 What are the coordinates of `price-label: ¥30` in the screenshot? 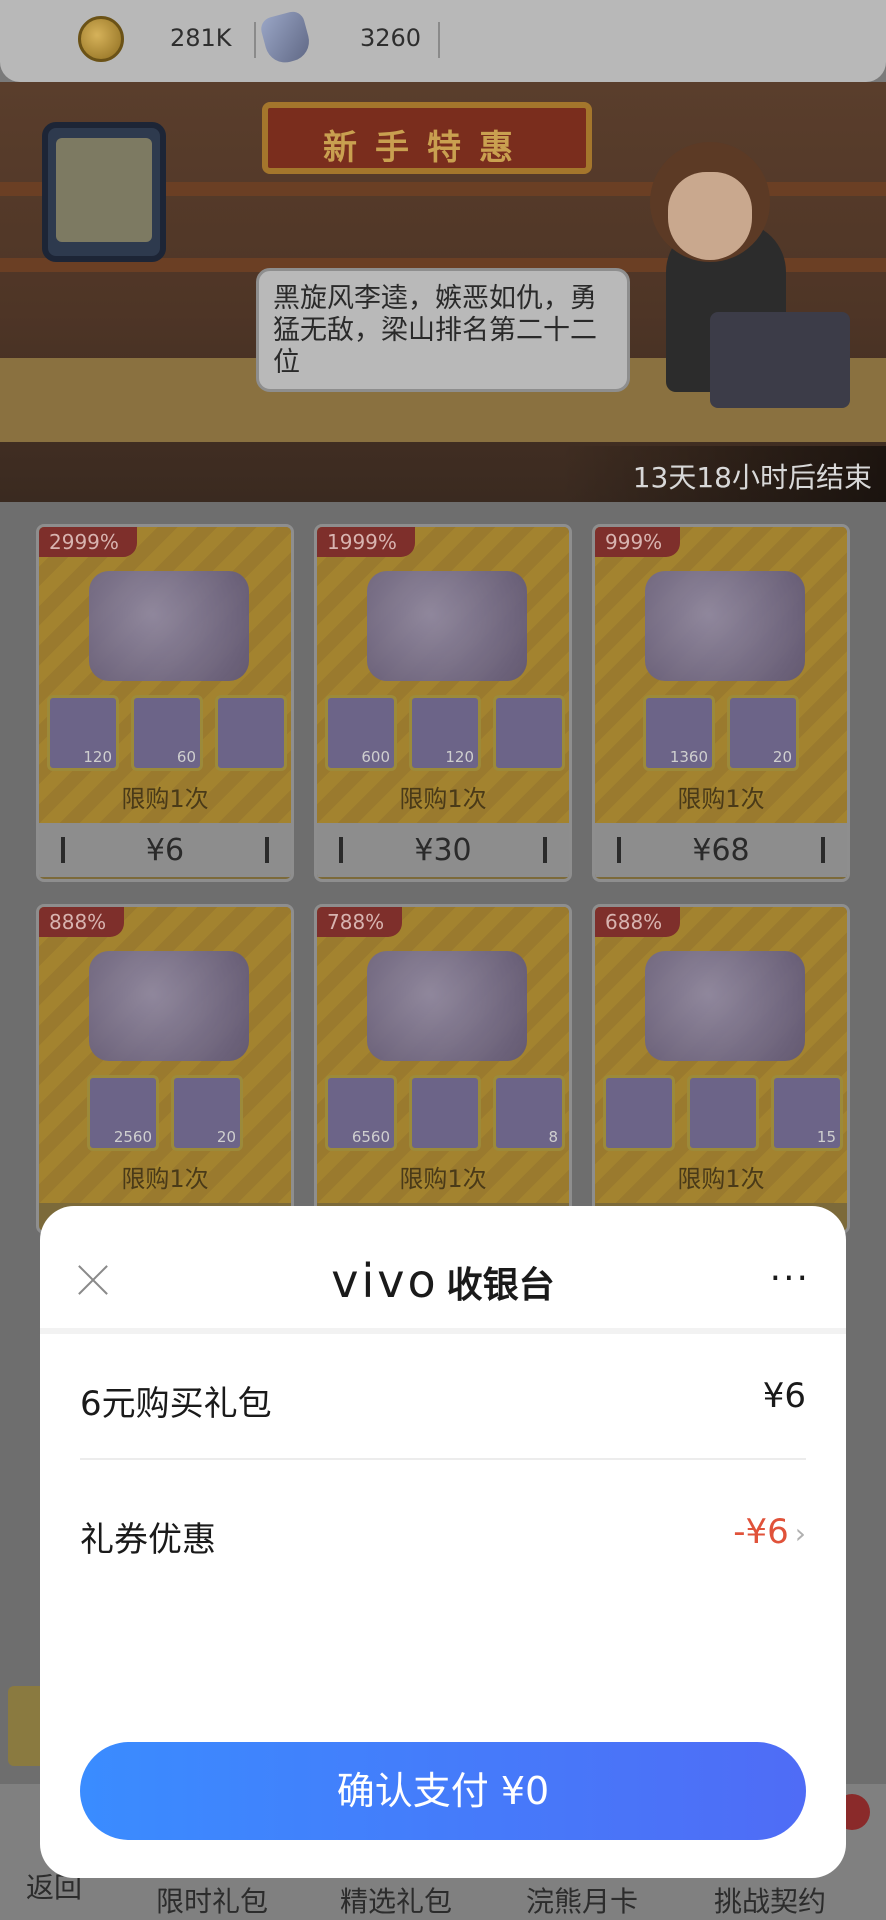 It's located at (443, 850).